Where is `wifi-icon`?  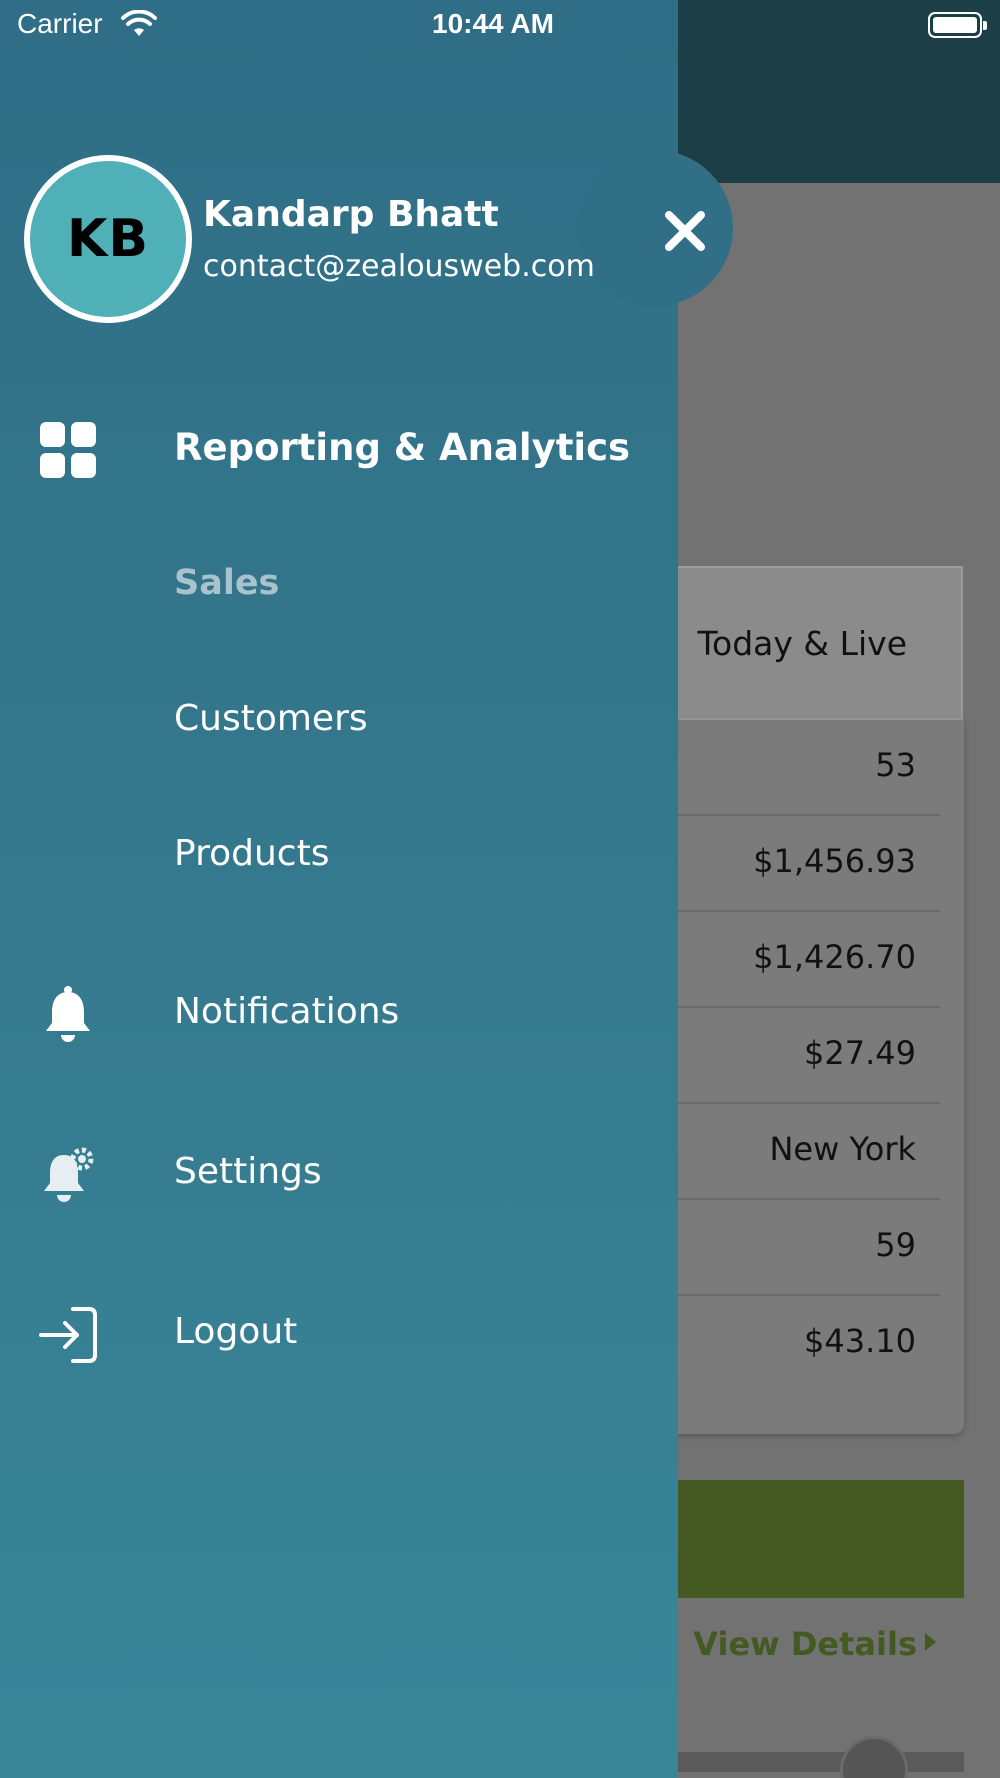 wifi-icon is located at coordinates (139, 23).